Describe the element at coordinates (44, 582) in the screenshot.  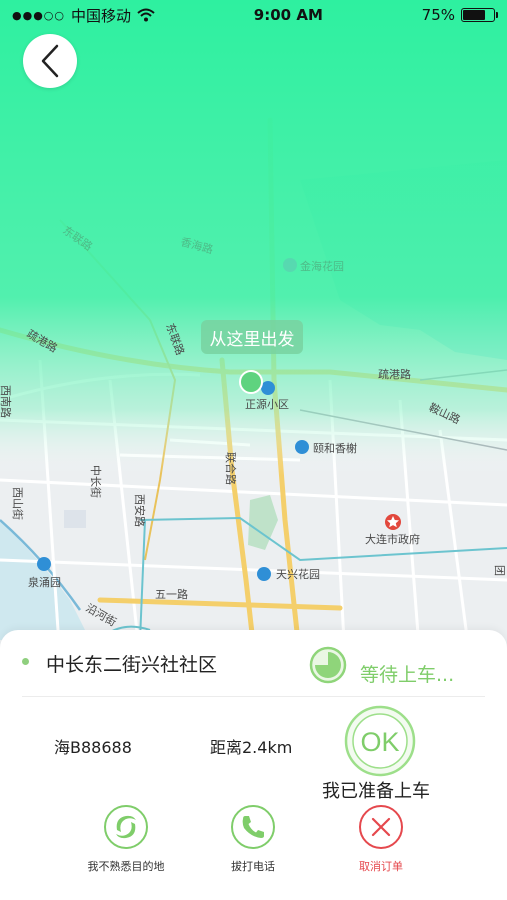
I see `map-label-泉涌园: 泉涌园` at that location.